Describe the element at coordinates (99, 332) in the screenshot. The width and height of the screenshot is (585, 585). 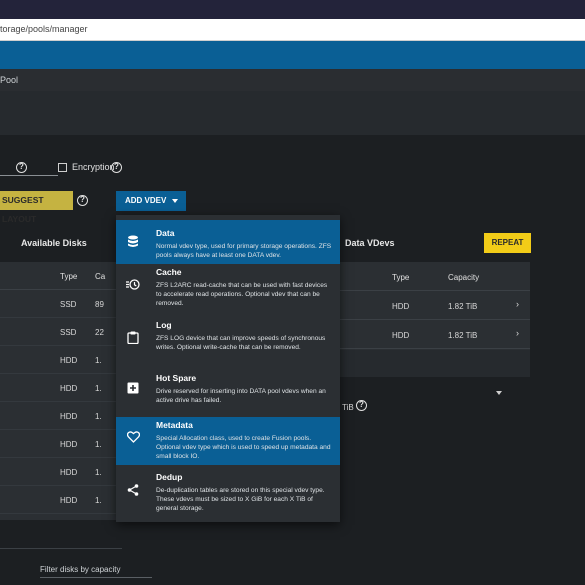
I see `disk-capacity: 22` at that location.